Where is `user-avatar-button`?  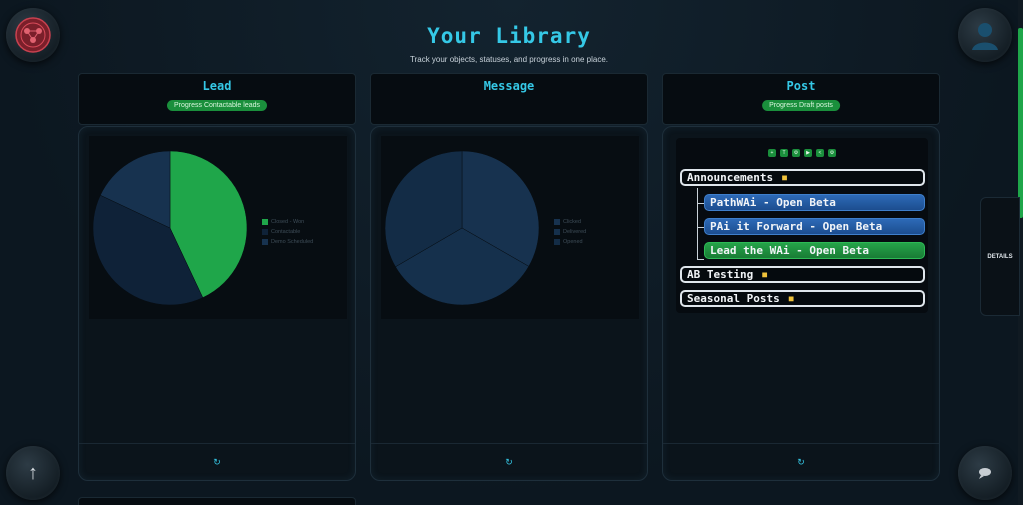
user-avatar-button is located at coordinates (985, 35).